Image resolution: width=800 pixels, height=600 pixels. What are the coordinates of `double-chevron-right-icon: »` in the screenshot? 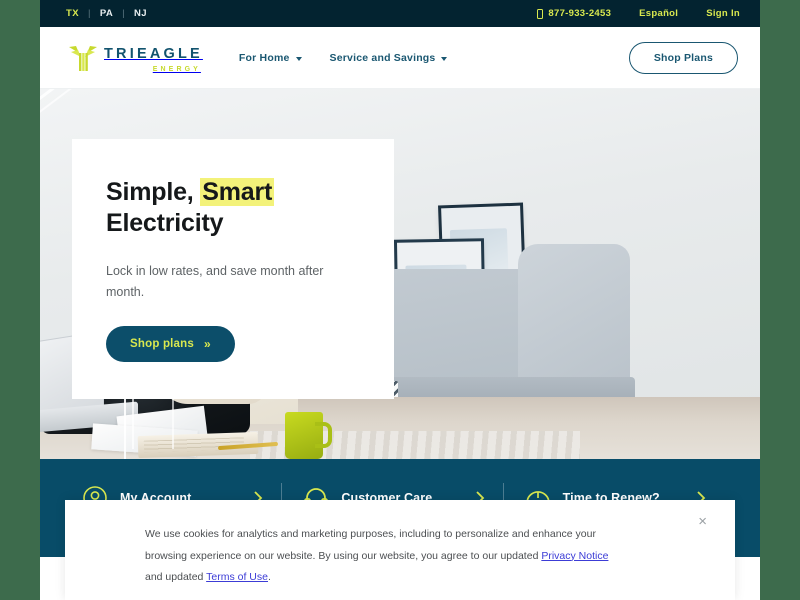 It's located at (207, 344).